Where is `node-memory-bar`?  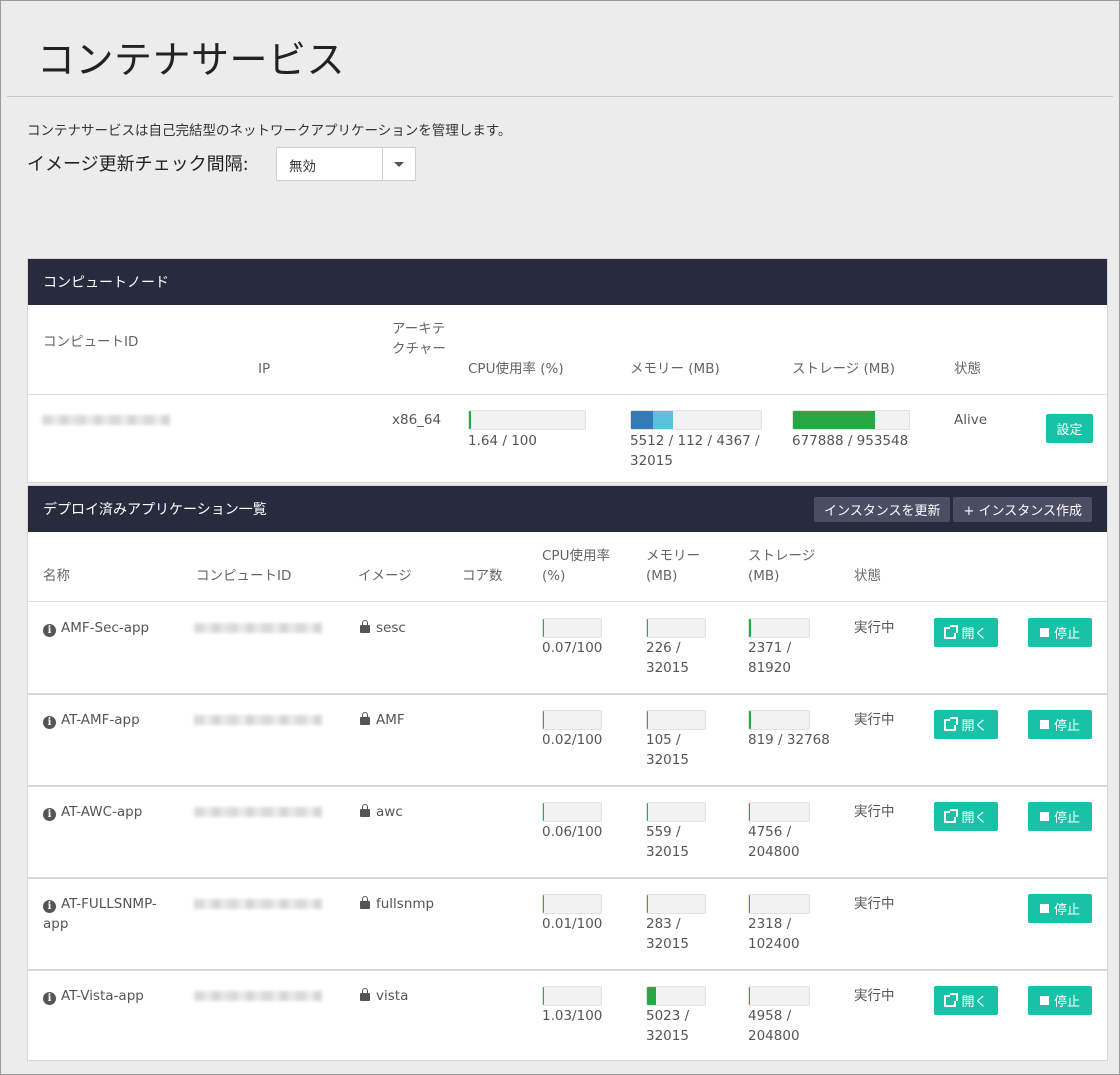
node-memory-bar is located at coordinates (696, 420).